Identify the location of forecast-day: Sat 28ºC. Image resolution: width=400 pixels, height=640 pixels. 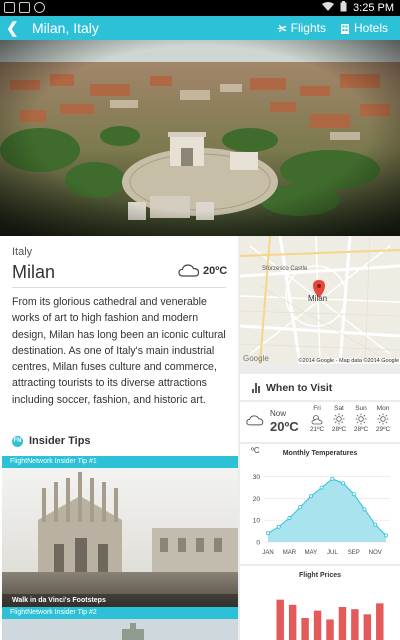
(339, 419).